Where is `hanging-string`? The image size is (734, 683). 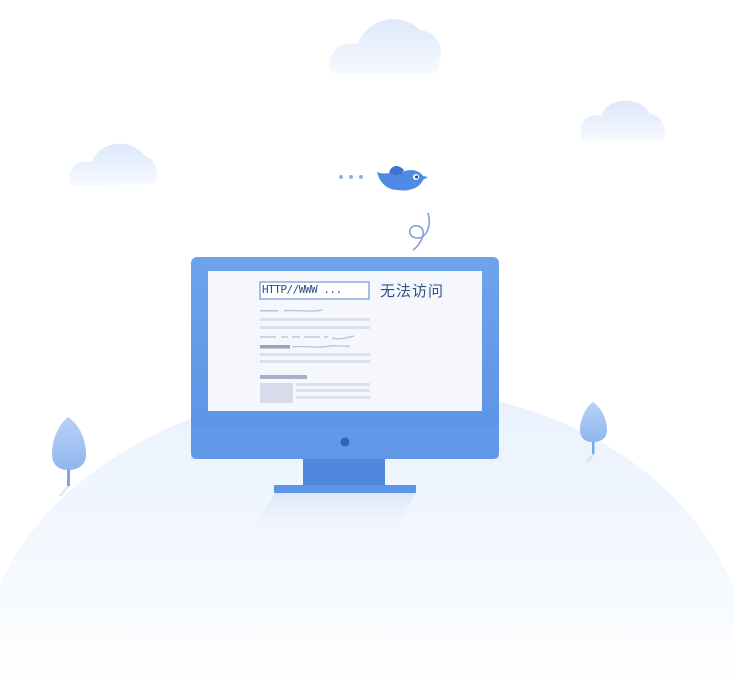 hanging-string is located at coordinates (419, 231).